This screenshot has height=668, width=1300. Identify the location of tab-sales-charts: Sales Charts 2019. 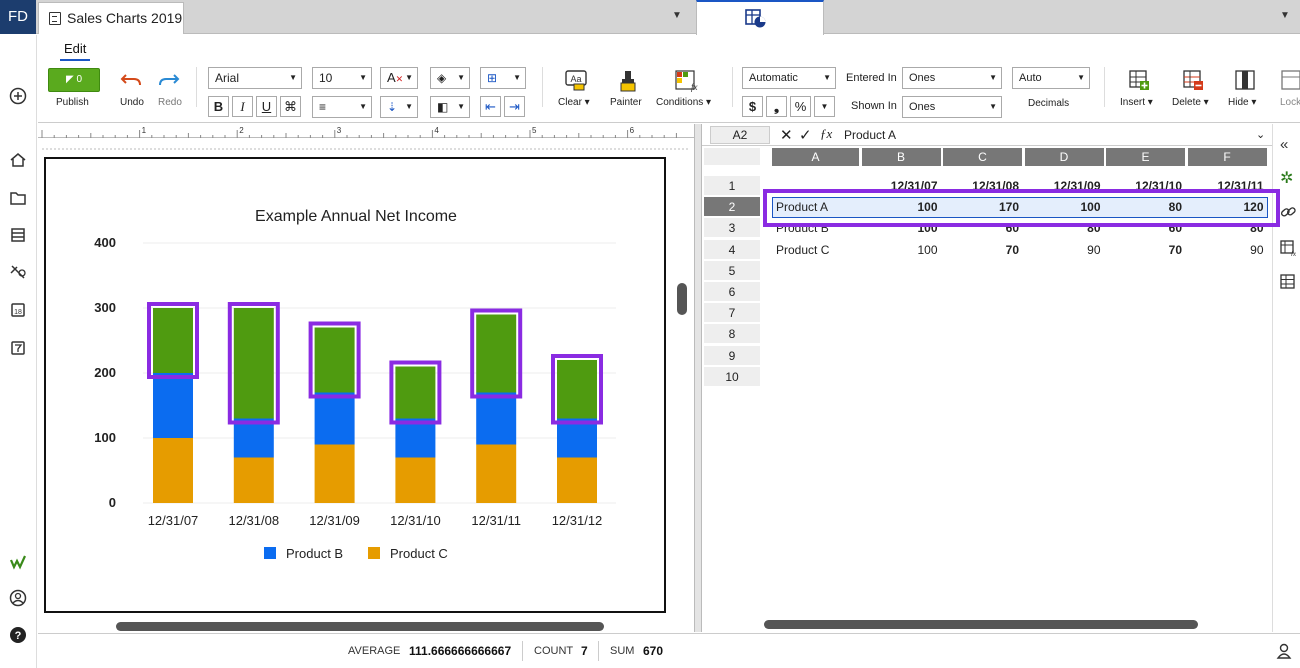
(111, 18).